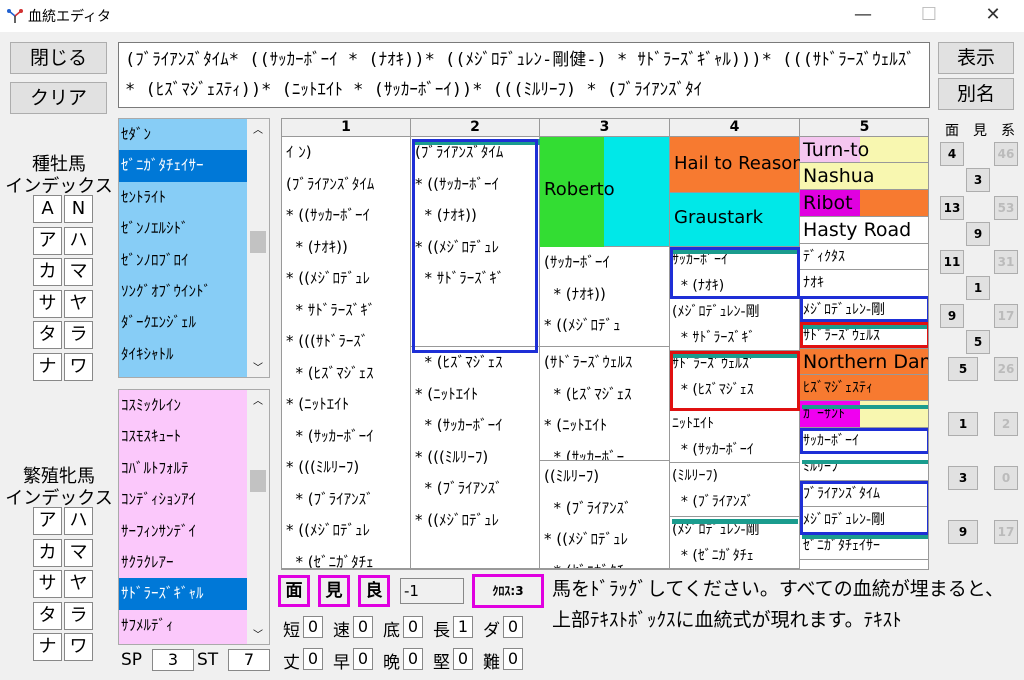 Image resolution: width=1024 pixels, height=680 pixels. I want to click on list-item: ｺｽﾐｯｸﾚｲﾝ, so click(183, 405).